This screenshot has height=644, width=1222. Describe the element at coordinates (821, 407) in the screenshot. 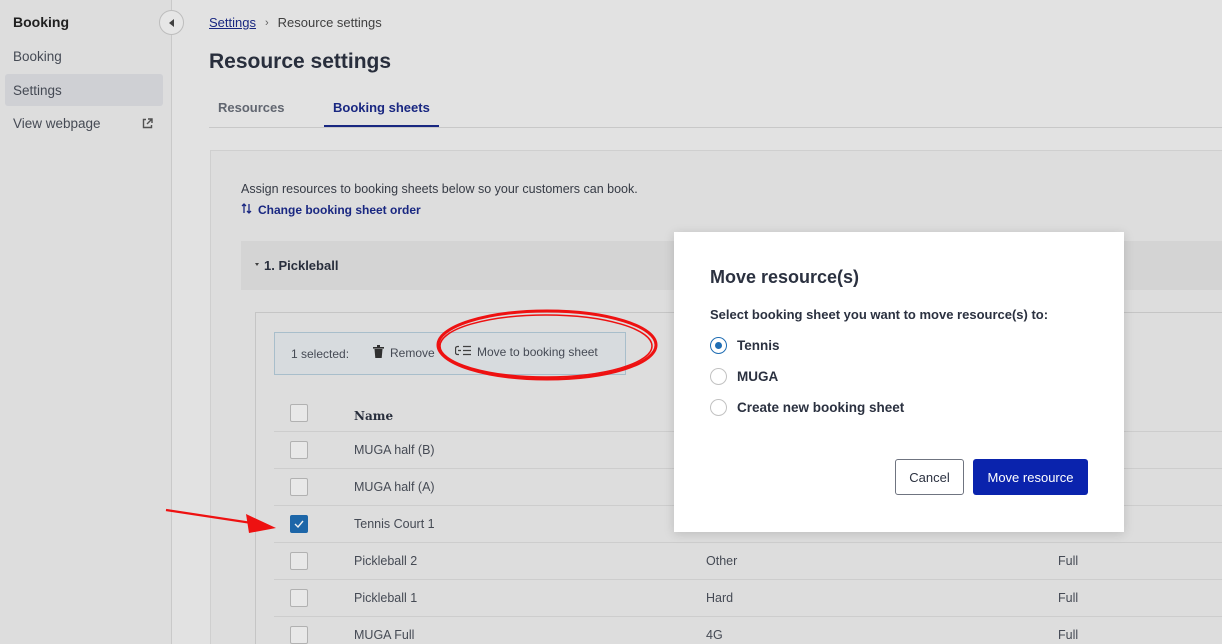

I see `option-label: Create new booking sheet` at that location.